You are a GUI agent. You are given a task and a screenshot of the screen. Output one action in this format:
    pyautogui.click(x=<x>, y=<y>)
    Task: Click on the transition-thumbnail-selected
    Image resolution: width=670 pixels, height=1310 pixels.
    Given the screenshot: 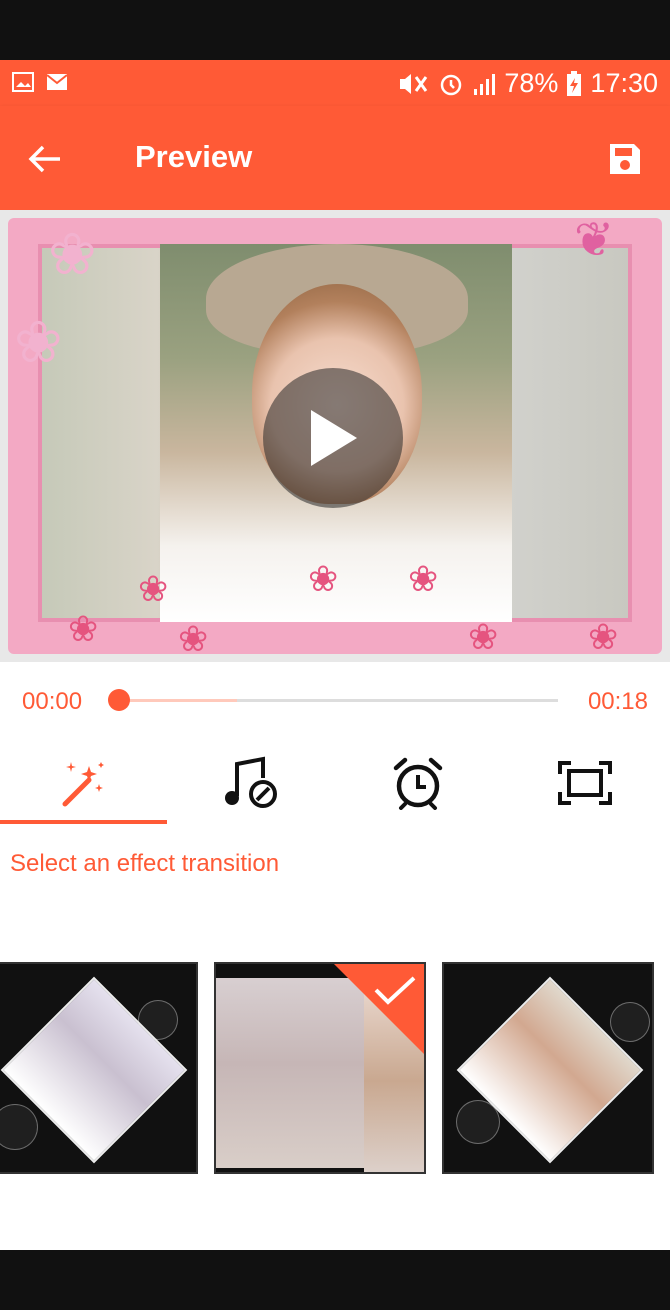 What is the action you would take?
    pyautogui.click(x=320, y=1068)
    